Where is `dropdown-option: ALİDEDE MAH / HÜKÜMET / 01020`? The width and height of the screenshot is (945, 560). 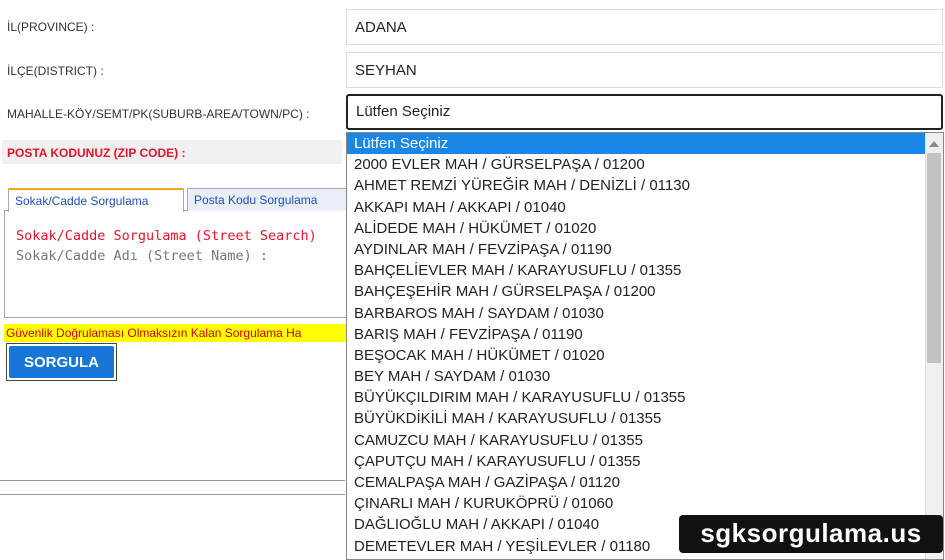 dropdown-option: ALİDEDE MAH / HÜKÜMET / 01020 is located at coordinates (645, 228).